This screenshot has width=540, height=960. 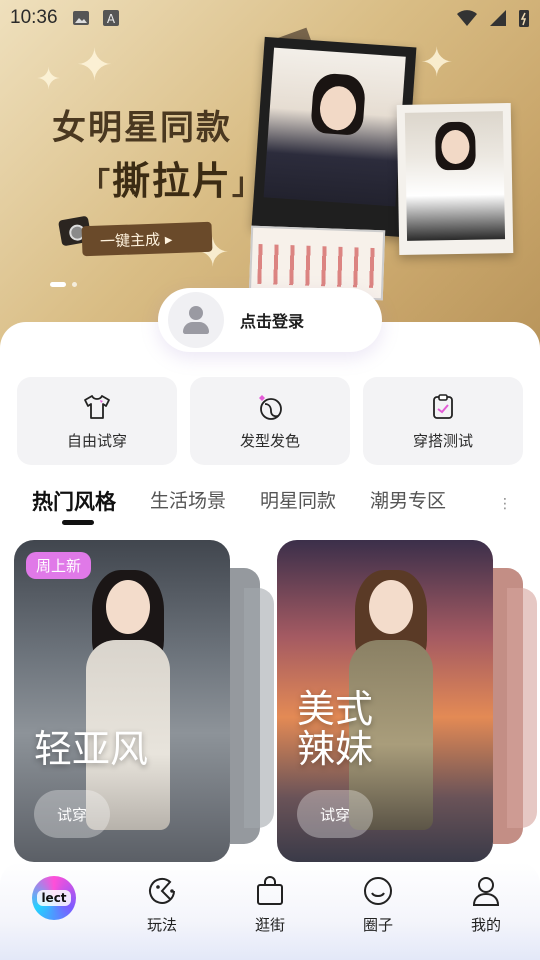 I want to click on nav-label: 逛街, so click(x=269, y=925).